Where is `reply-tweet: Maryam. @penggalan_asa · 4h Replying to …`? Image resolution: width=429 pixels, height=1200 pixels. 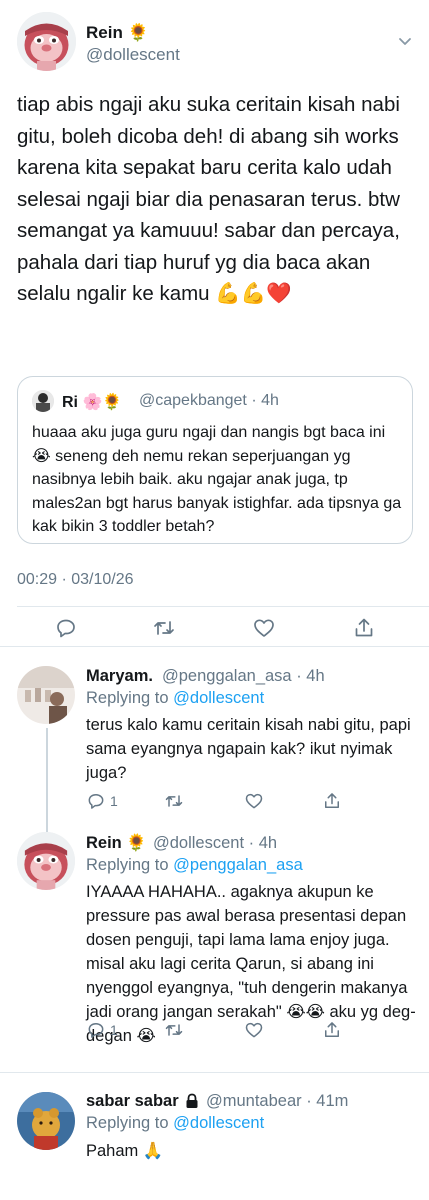
reply-tweet: Maryam. @penggalan_asa · 4h Replying to … is located at coordinates (214, 734).